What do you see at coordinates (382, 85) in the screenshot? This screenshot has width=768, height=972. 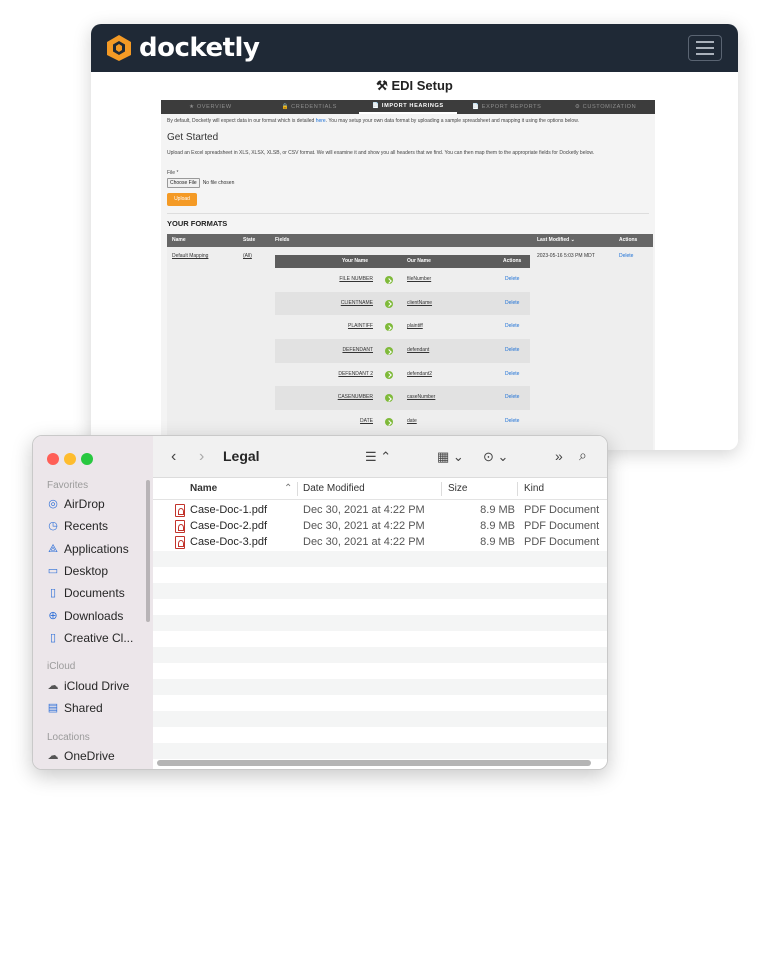 I see `tools-icon: ⚒` at bounding box center [382, 85].